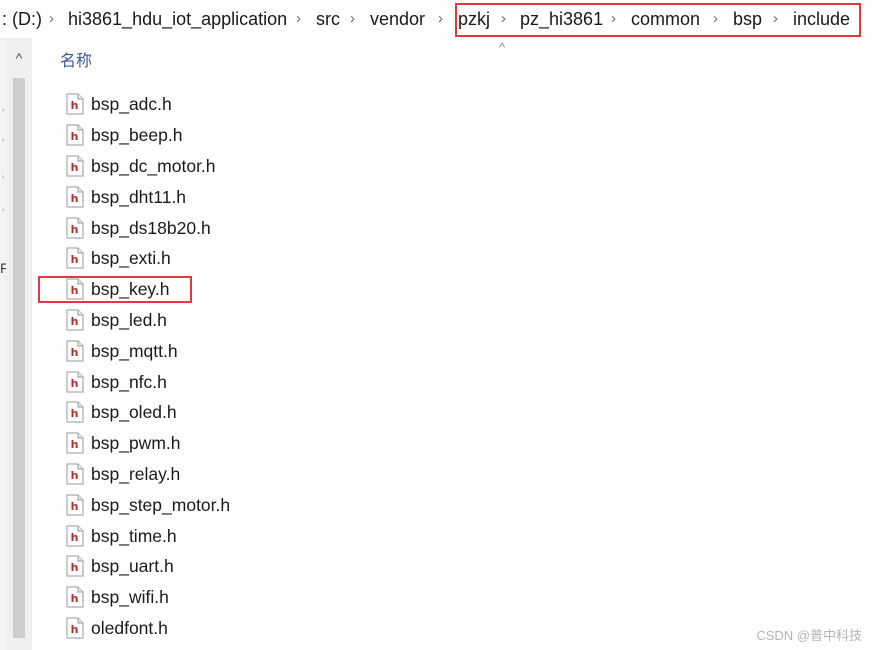  What do you see at coordinates (364, 196) in the screenshot?
I see `file-list-item: h bsp_dht11.h` at bounding box center [364, 196].